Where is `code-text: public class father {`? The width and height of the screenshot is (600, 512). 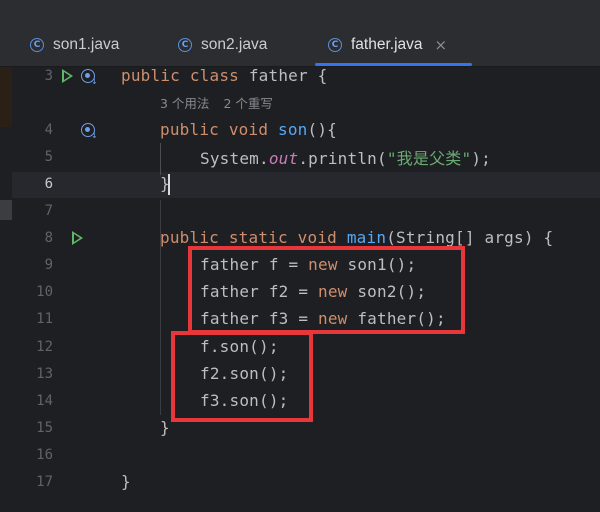
code-text: public class father { is located at coordinates (224, 75).